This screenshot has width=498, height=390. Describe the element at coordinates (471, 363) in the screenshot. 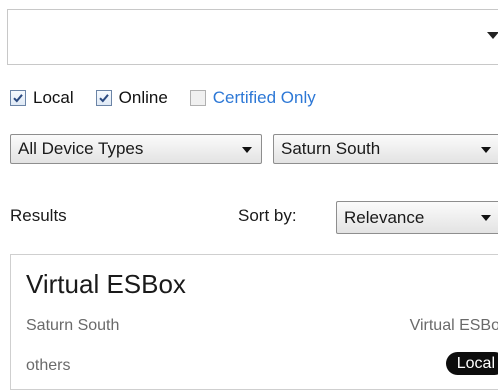

I see `status-badge: Local` at that location.